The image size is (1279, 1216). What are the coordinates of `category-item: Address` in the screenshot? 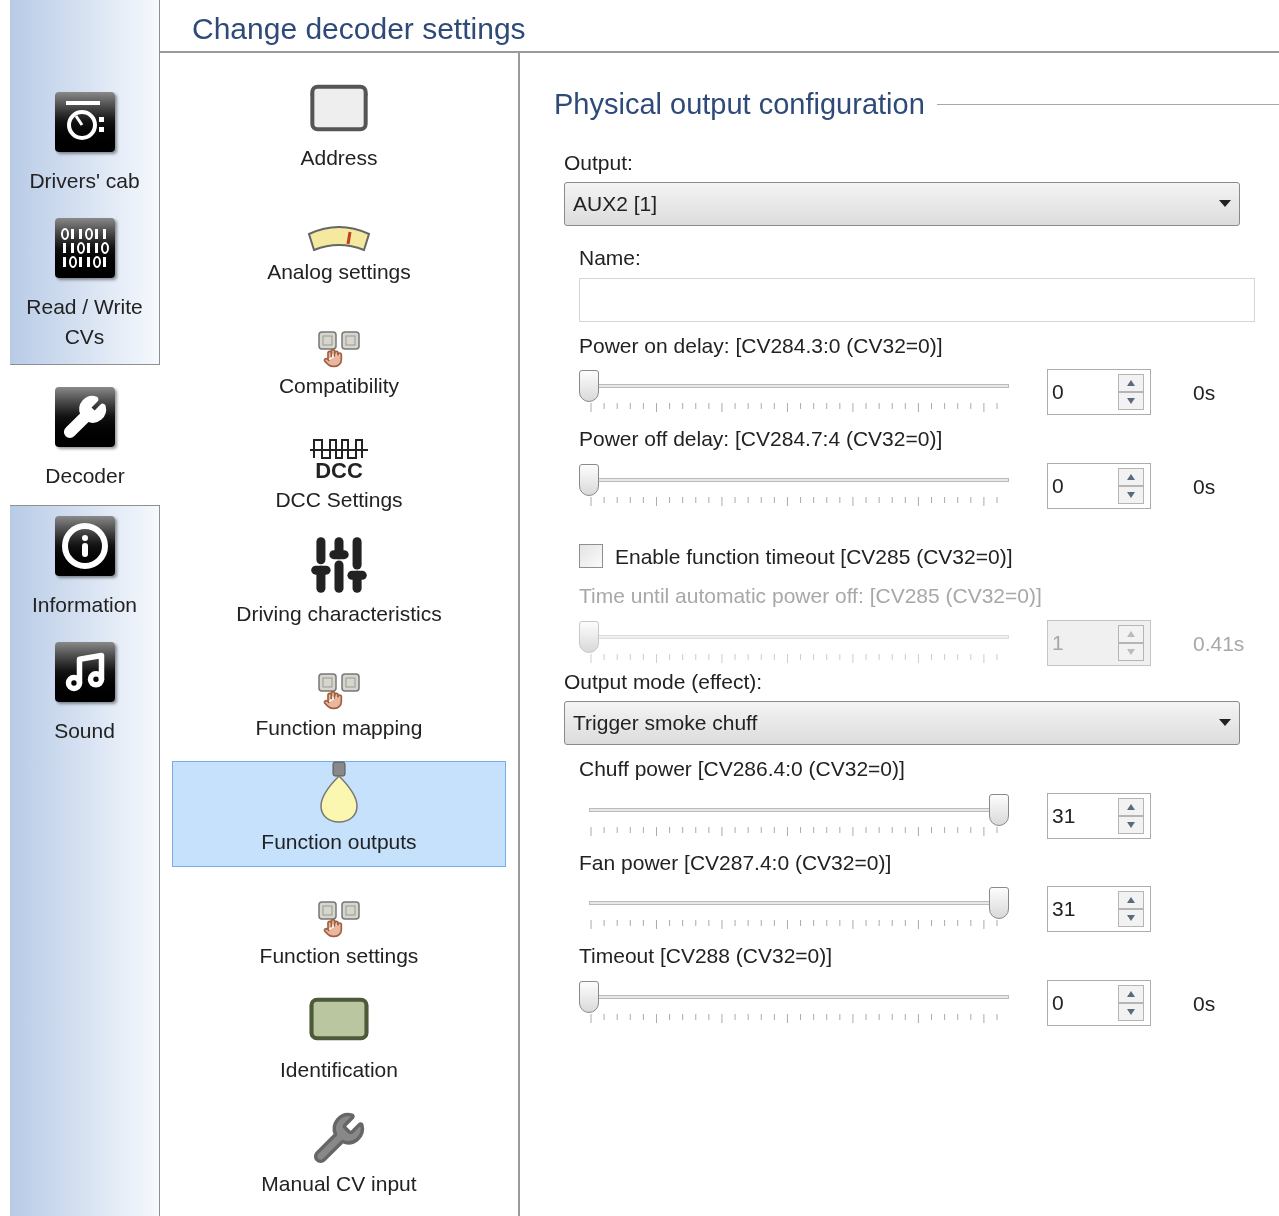 It's located at (339, 130).